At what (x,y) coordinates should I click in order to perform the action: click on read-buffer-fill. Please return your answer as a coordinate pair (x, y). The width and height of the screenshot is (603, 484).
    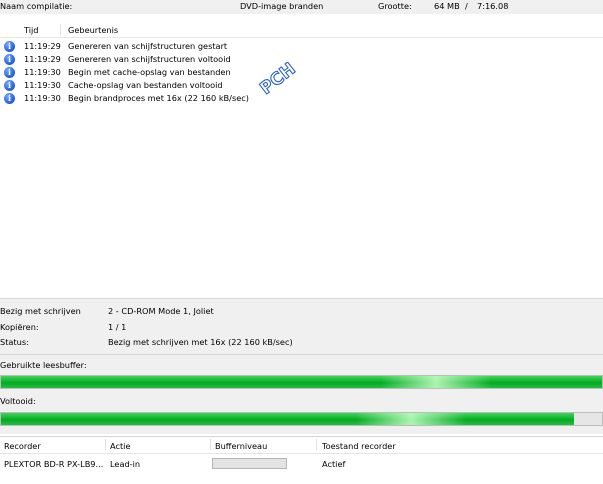
    Looking at the image, I should click on (301, 382).